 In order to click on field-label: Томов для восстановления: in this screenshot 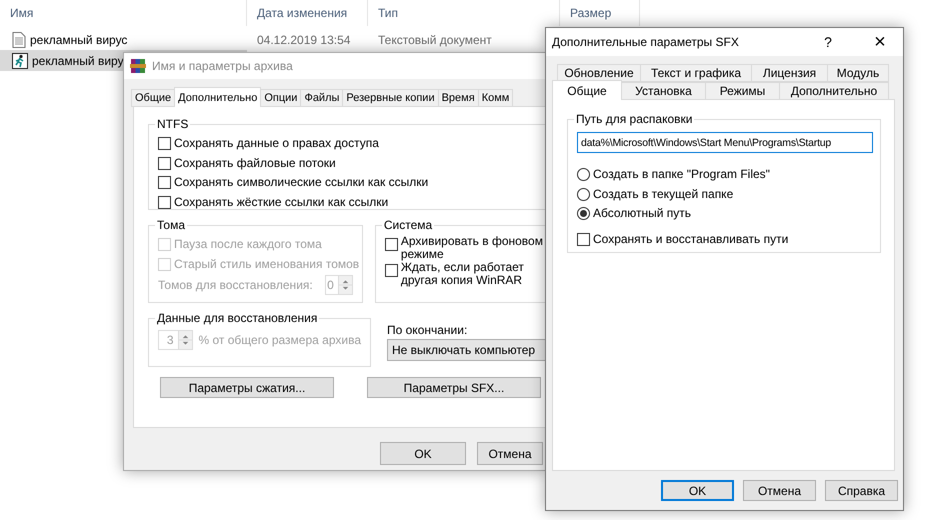, I will do `click(235, 285)`.